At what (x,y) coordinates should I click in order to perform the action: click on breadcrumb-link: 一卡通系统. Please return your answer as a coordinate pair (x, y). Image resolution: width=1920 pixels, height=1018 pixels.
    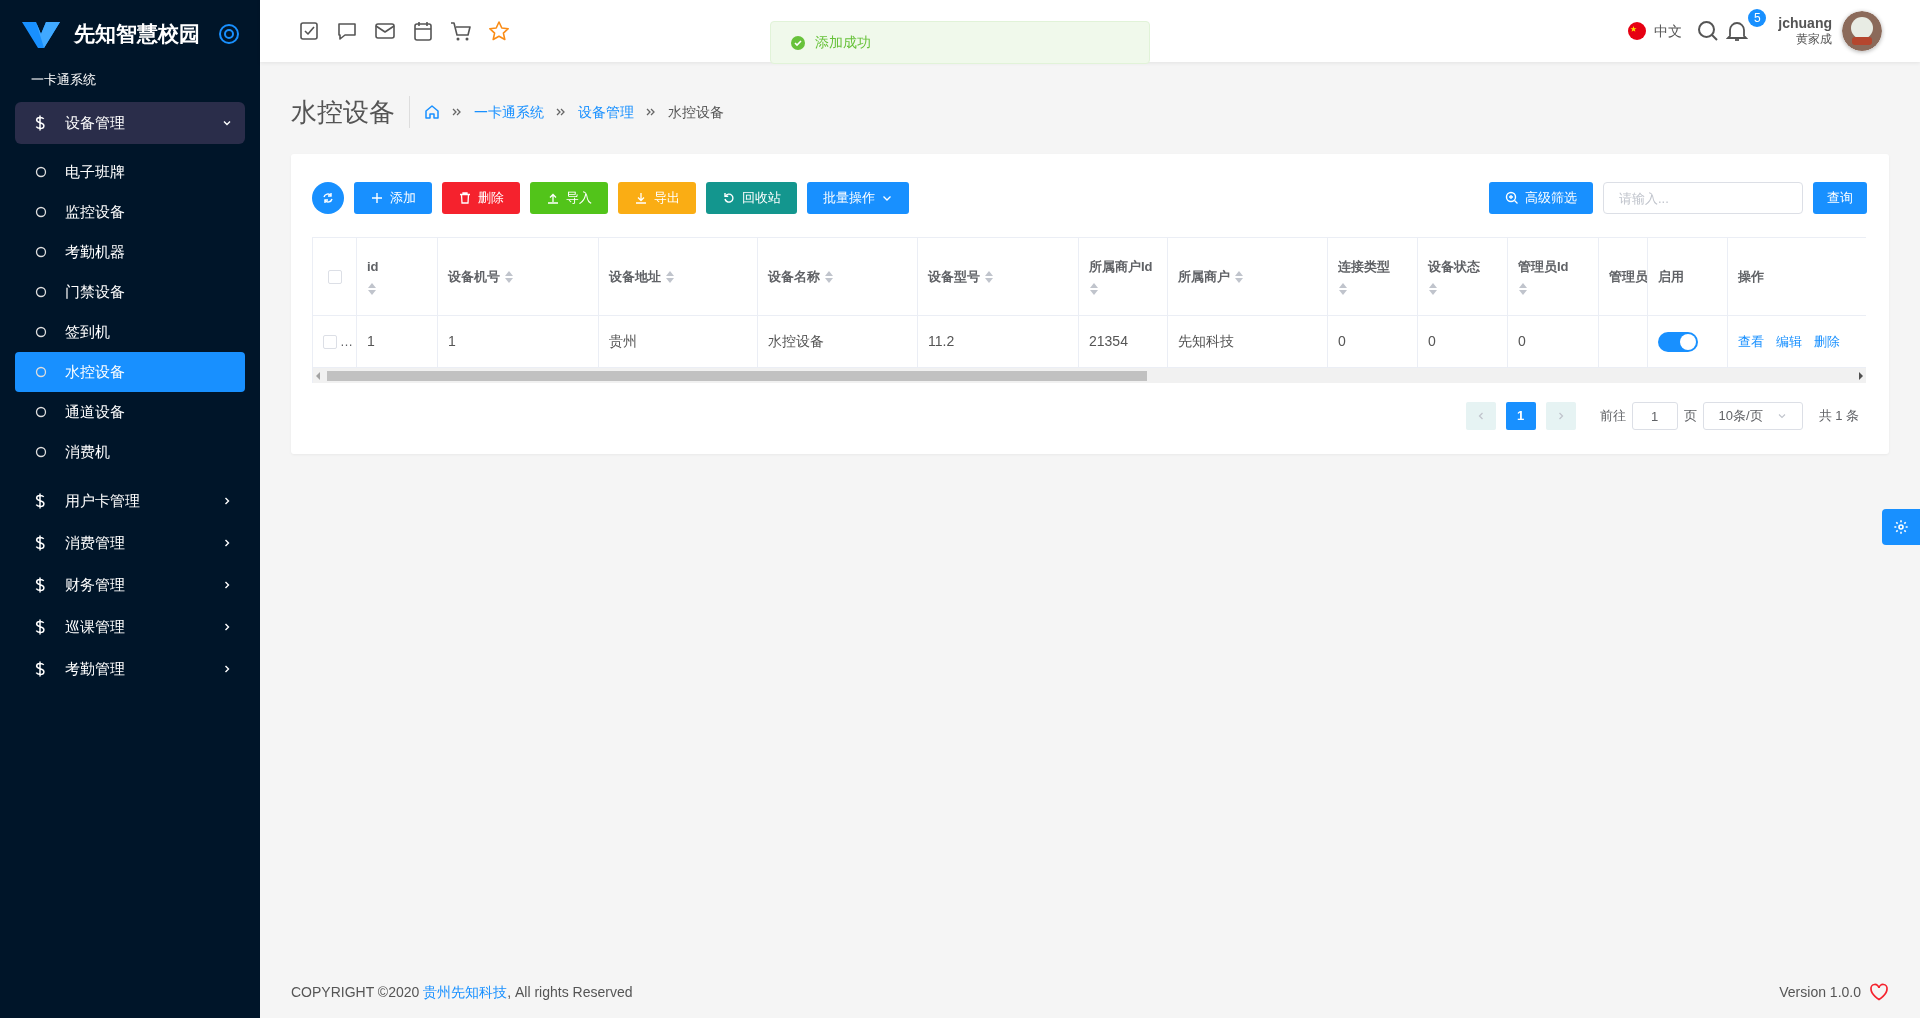
    Looking at the image, I should click on (509, 112).